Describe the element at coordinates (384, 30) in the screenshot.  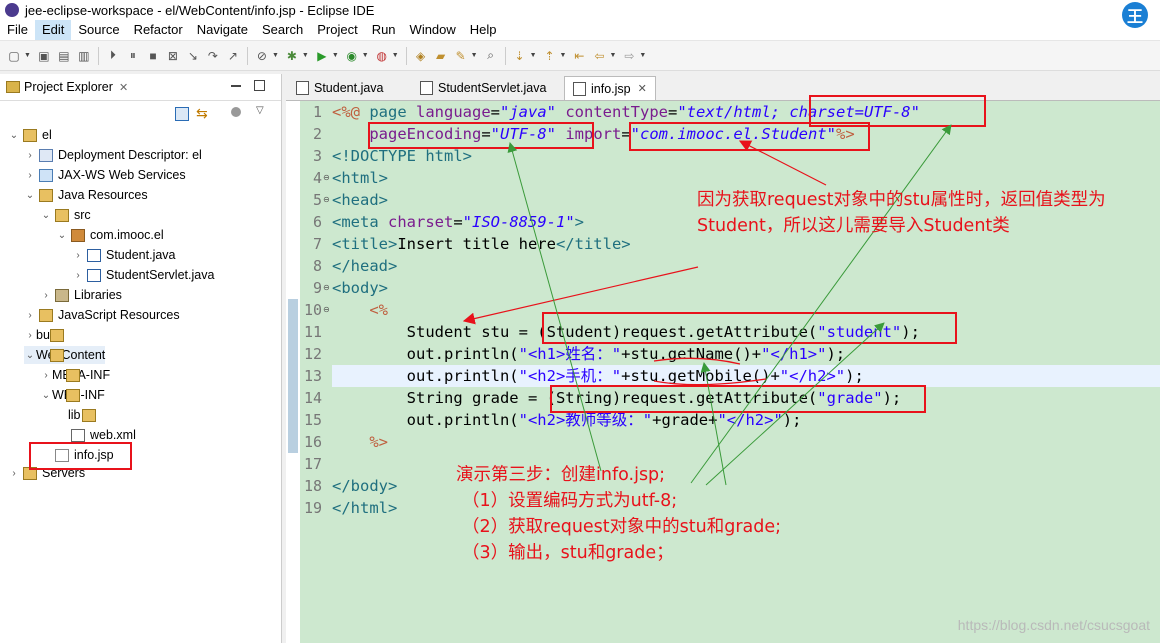
I see `menu-run: Run` at that location.